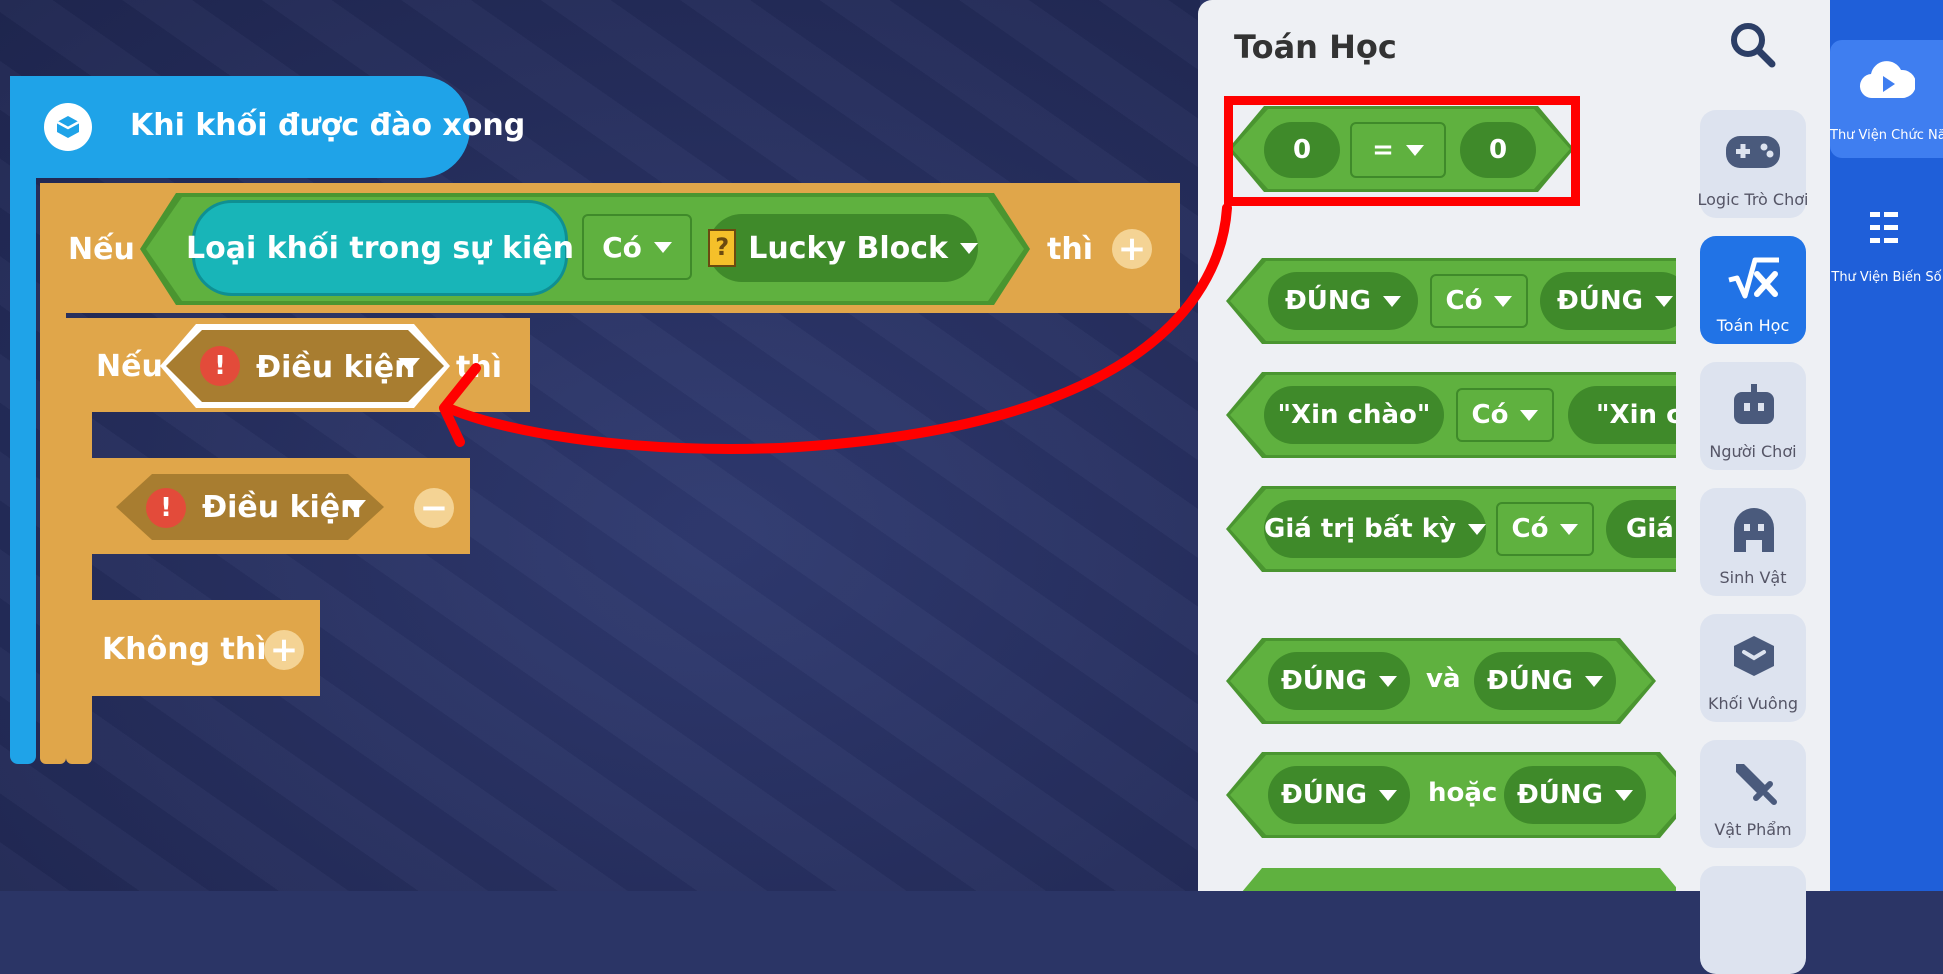 The height and width of the screenshot is (974, 1943). What do you see at coordinates (1886, 230) in the screenshot?
I see `list-icon` at bounding box center [1886, 230].